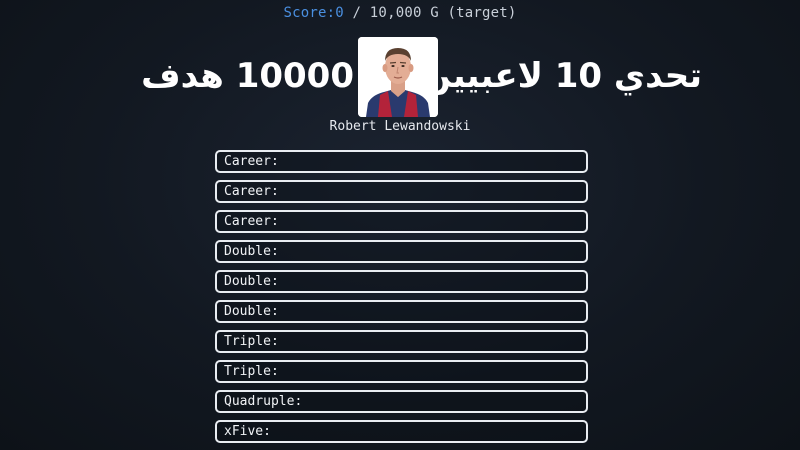 This screenshot has width=800, height=450. What do you see at coordinates (339, 13) in the screenshot?
I see `score-value: 0` at bounding box center [339, 13].